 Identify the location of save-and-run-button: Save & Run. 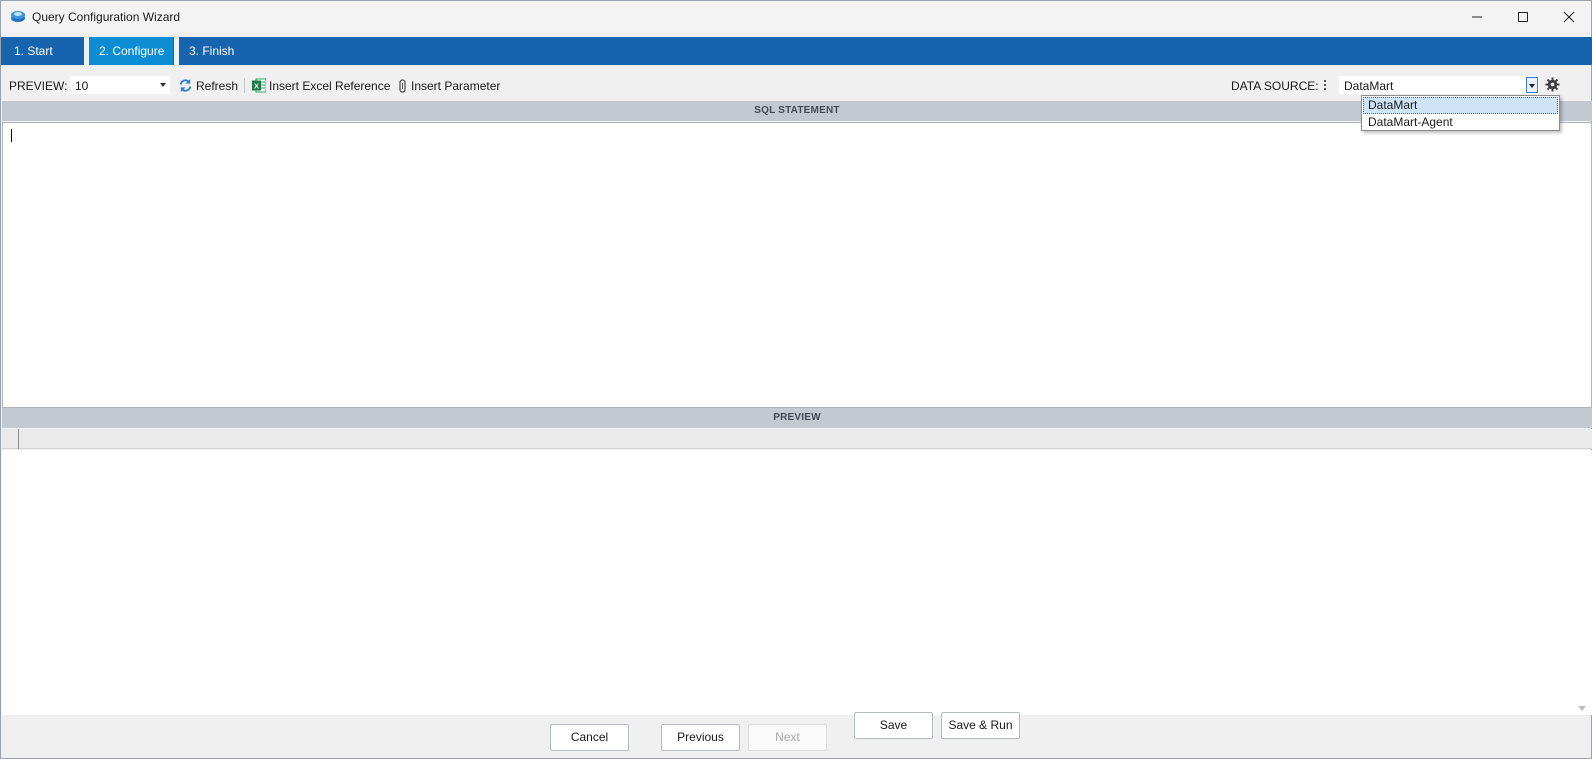
(980, 725).